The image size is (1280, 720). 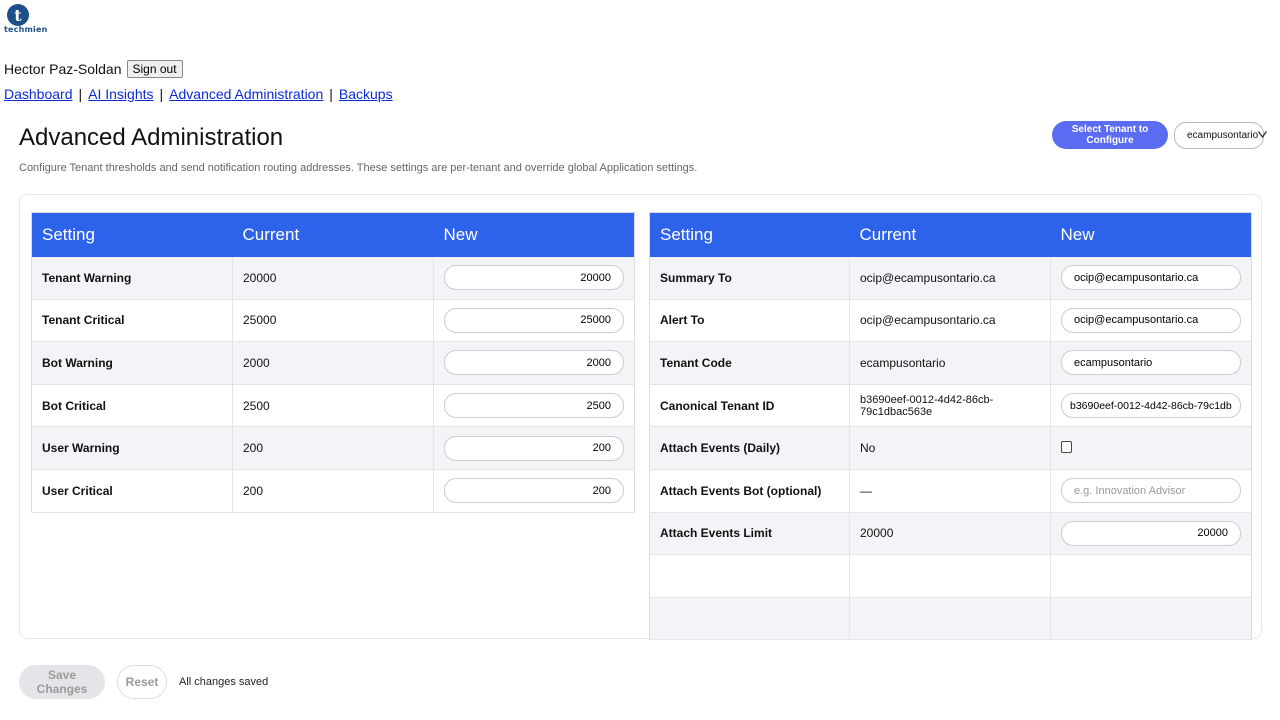 What do you see at coordinates (749, 491) in the screenshot?
I see `setting-name: Attach Events Bot (optional)` at bounding box center [749, 491].